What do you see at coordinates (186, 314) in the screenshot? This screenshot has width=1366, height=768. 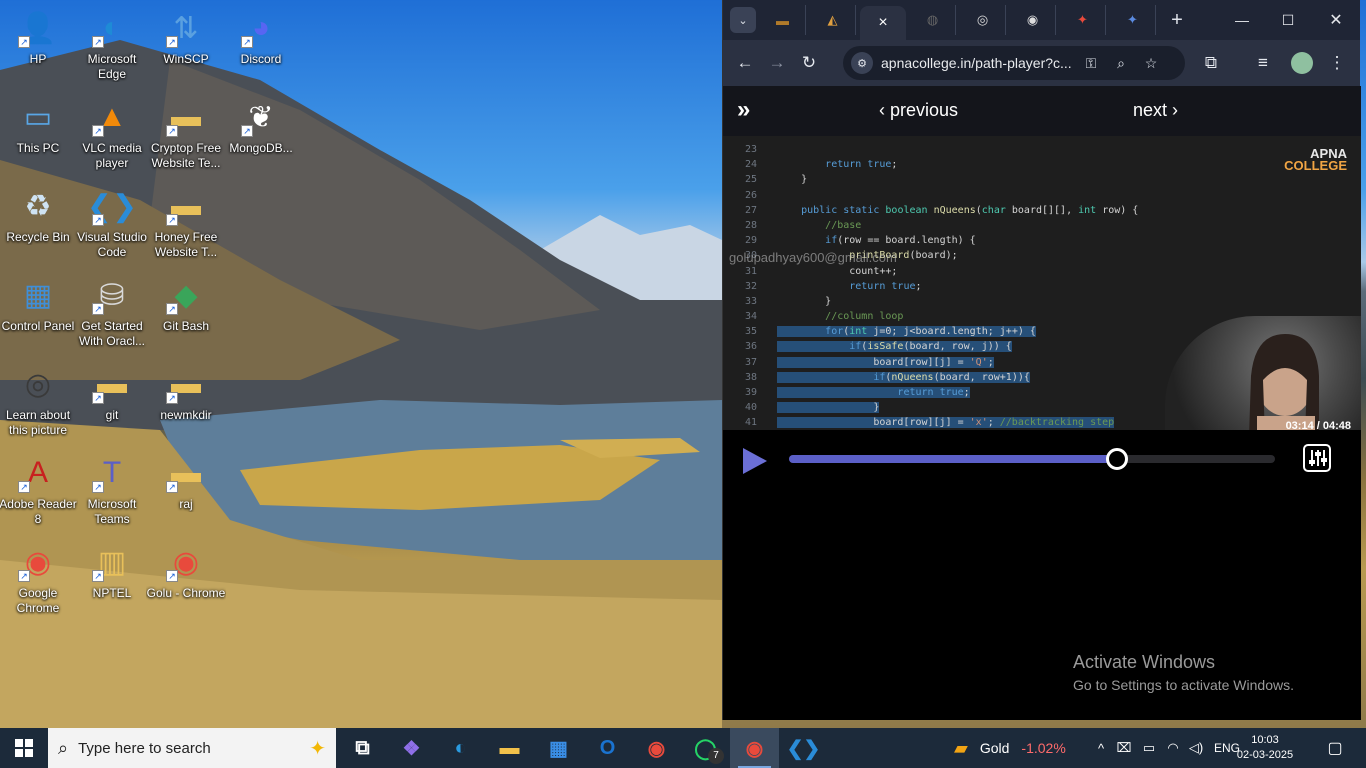 I see `desktop-icon-git-bash: ◆ ↗ Git Bash` at bounding box center [186, 314].